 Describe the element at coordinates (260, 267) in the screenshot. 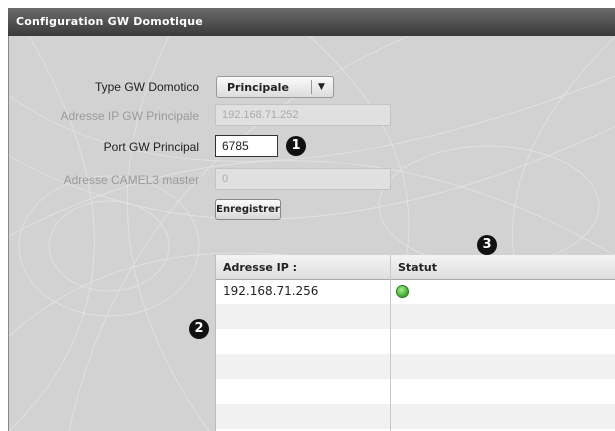

I see `header-ip: Adresse IP :` at that location.